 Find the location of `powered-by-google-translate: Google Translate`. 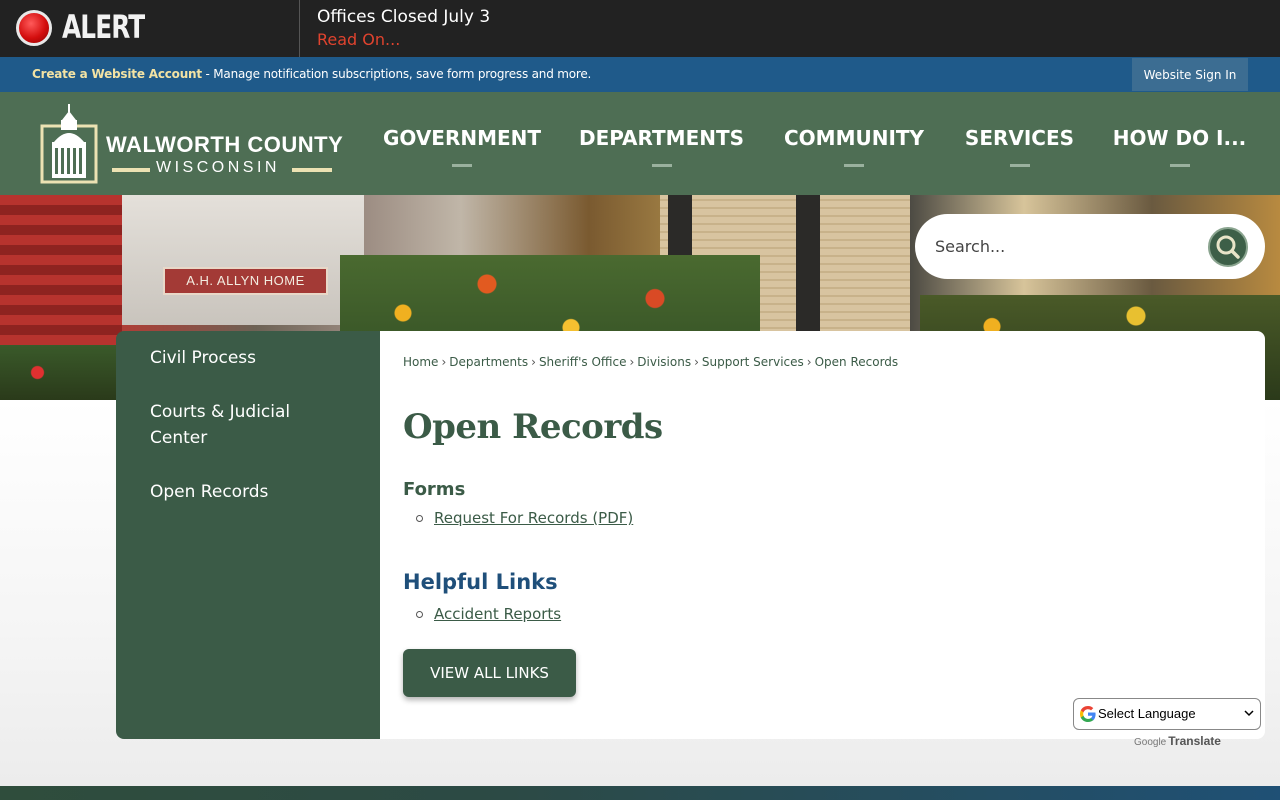

powered-by-google-translate: Google Translate is located at coordinates (1177, 741).